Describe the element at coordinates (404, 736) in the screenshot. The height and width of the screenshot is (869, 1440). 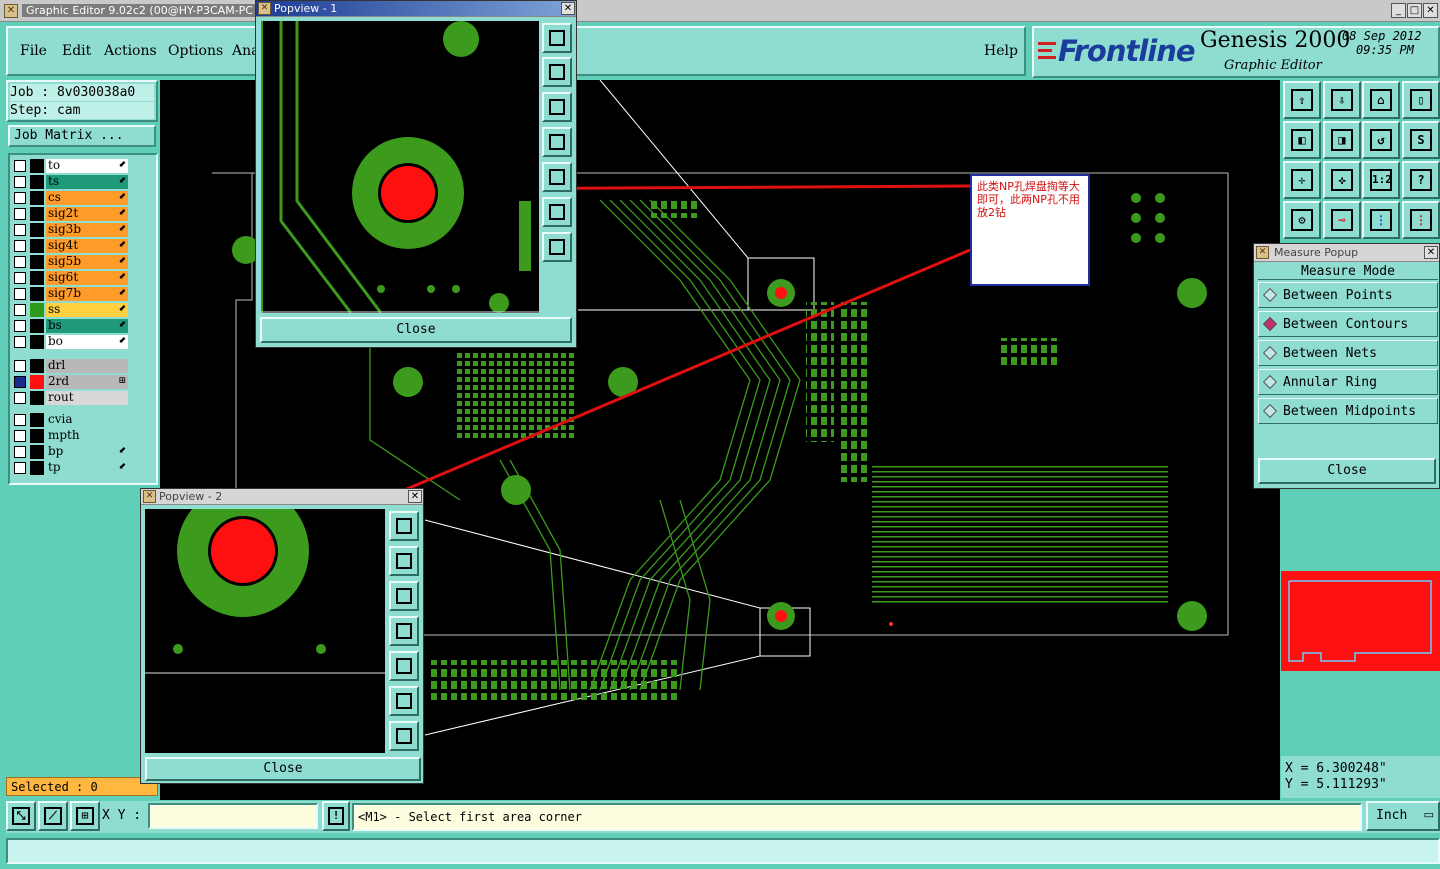
I see `popview-2-zoom-out-button` at that location.